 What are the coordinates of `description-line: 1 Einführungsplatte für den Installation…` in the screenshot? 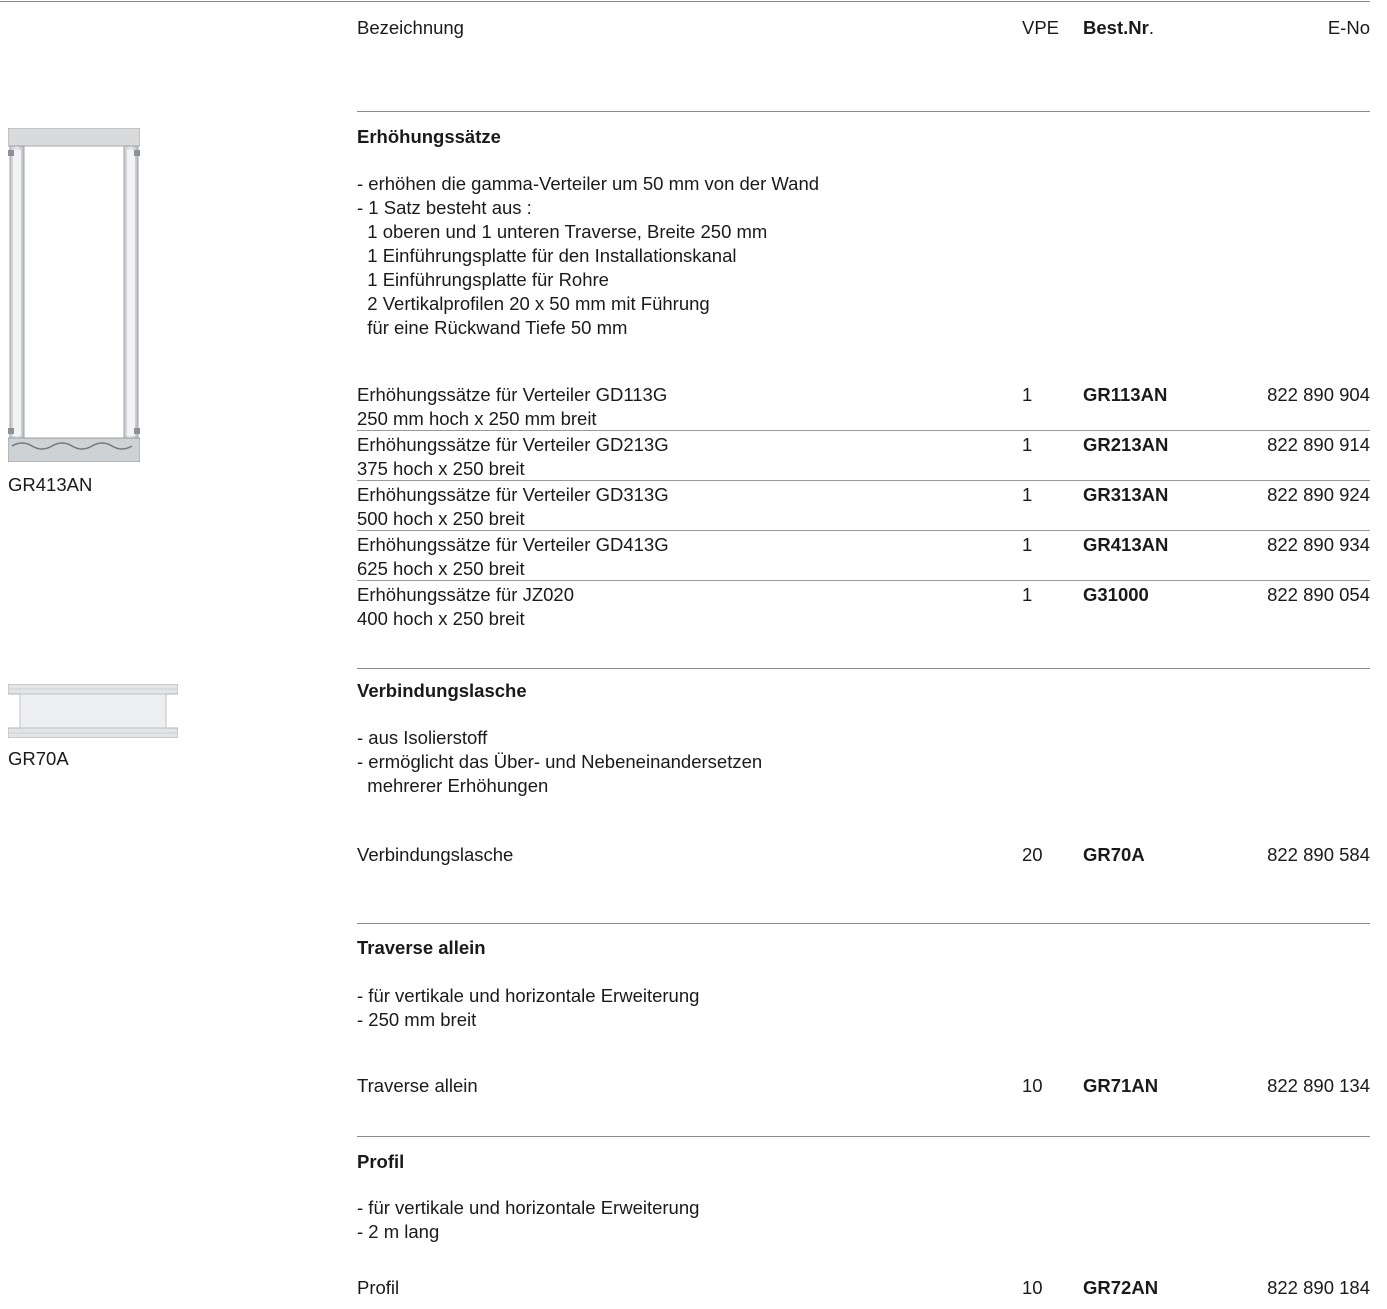 It's located at (547, 255).